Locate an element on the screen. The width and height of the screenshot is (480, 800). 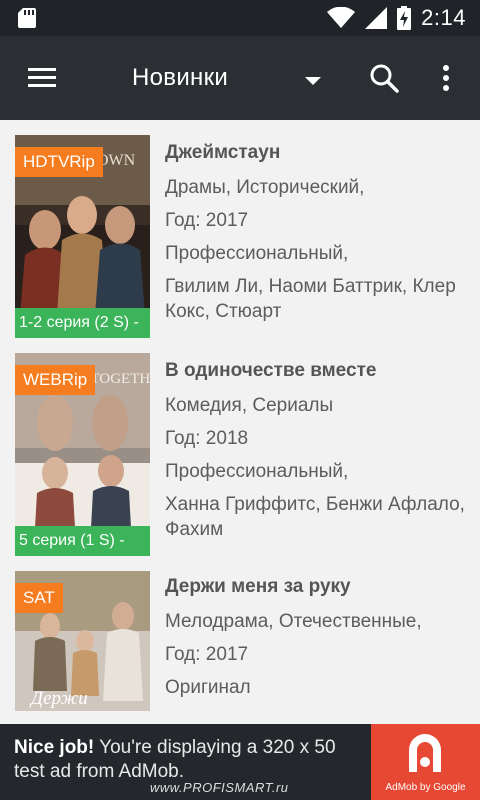
signal-icon is located at coordinates (376, 18).